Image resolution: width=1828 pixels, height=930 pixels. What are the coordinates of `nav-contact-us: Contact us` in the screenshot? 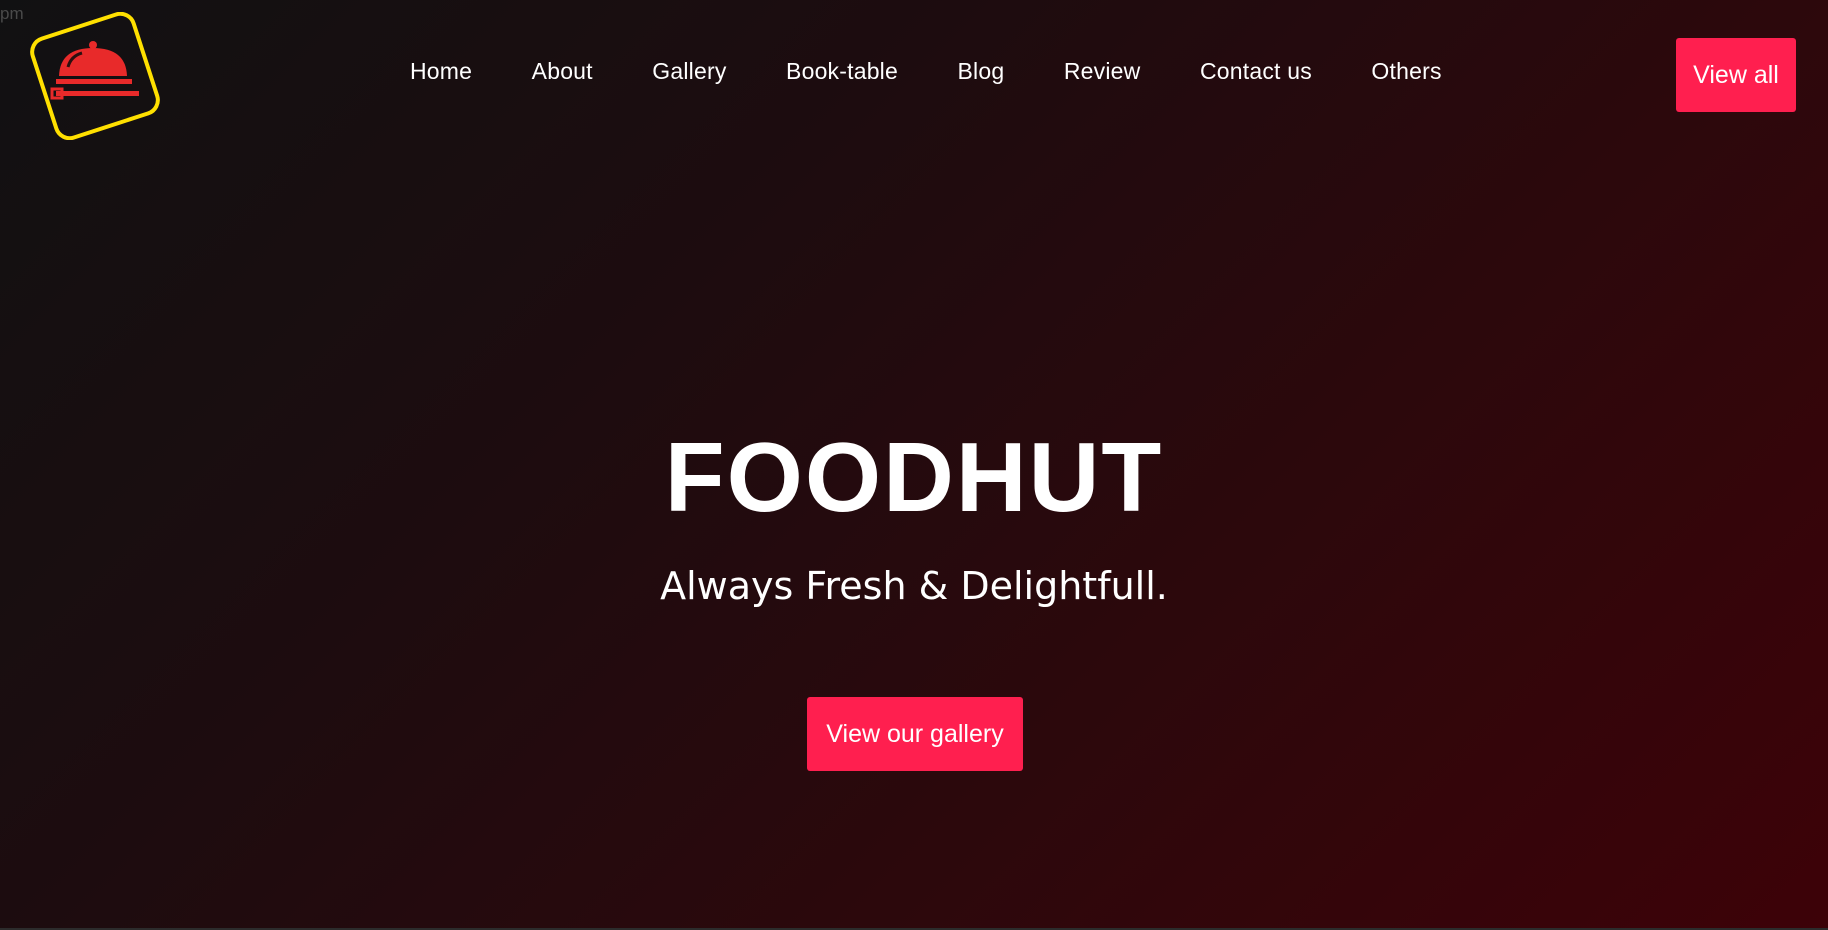 It's located at (1256, 71).